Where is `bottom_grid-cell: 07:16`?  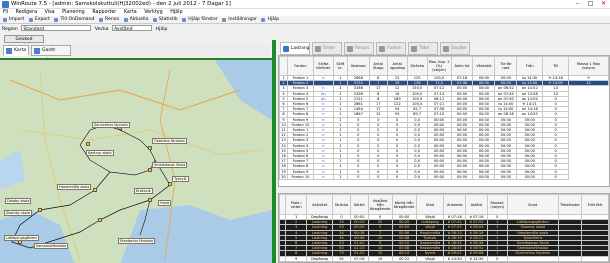
bottom_grid-cell: 07:16 is located at coordinates (359, 258).